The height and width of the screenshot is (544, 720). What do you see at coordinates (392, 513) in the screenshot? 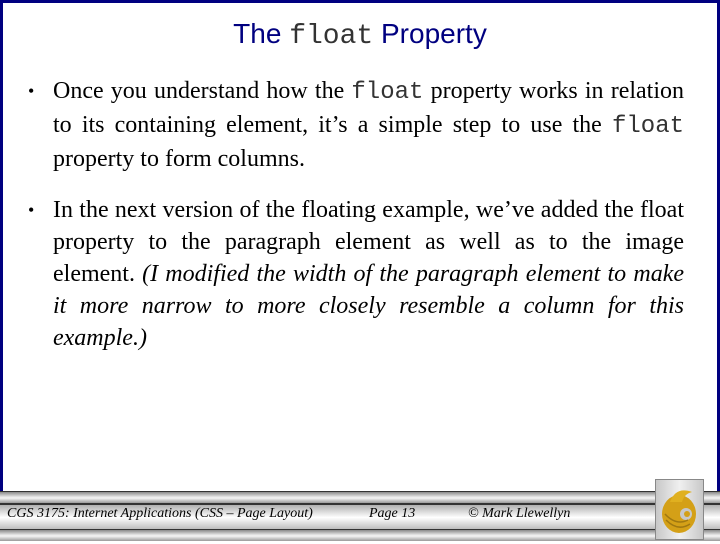
I see `footer-page: Page 13` at bounding box center [392, 513].